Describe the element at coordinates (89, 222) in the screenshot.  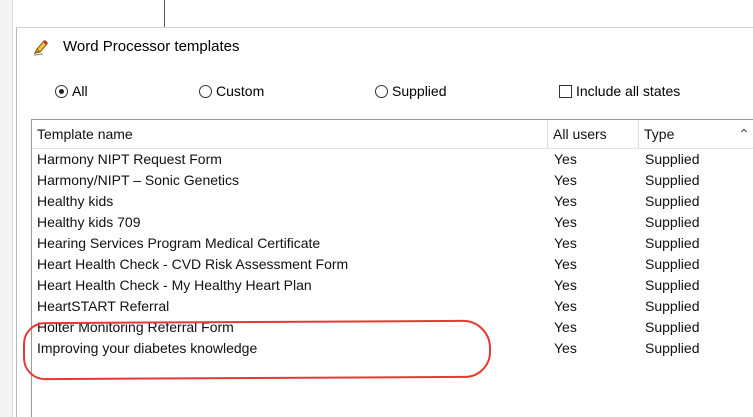
I see `template-name-cell: Healthy kids 709` at that location.